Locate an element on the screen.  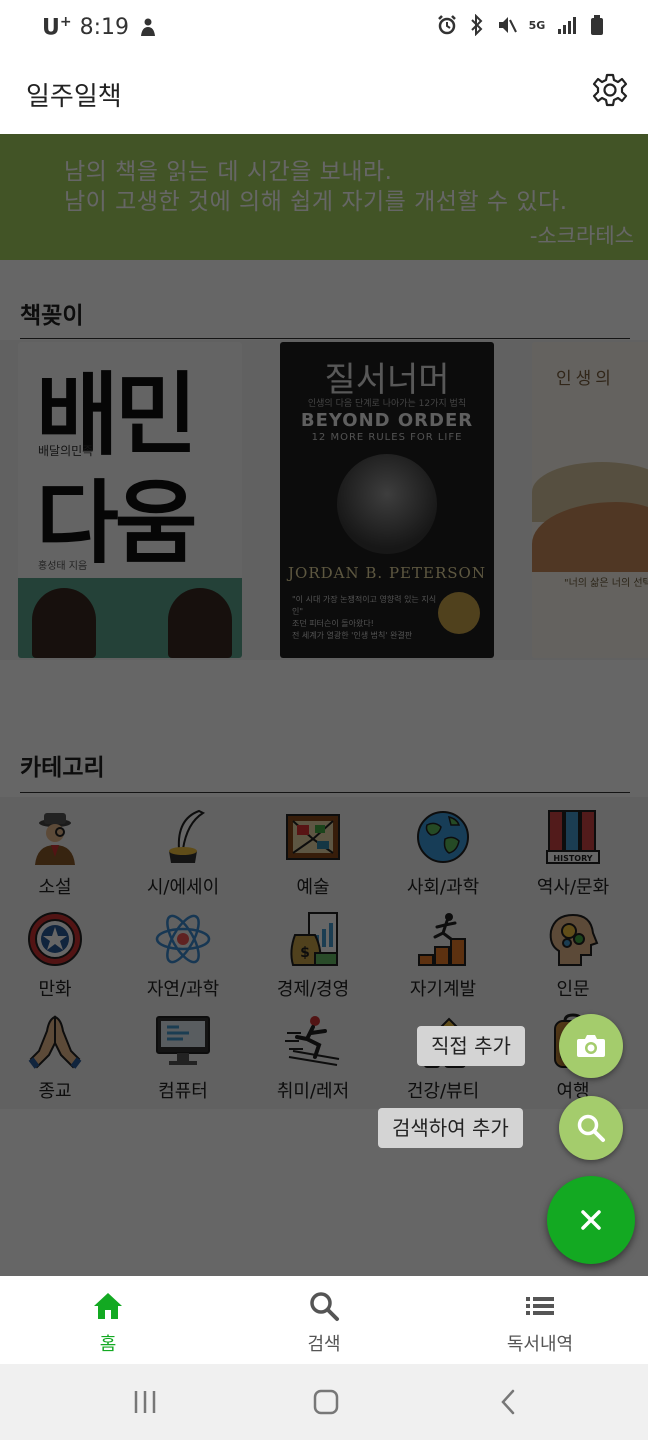
quill-ink-icon is located at coordinates (187, 836).